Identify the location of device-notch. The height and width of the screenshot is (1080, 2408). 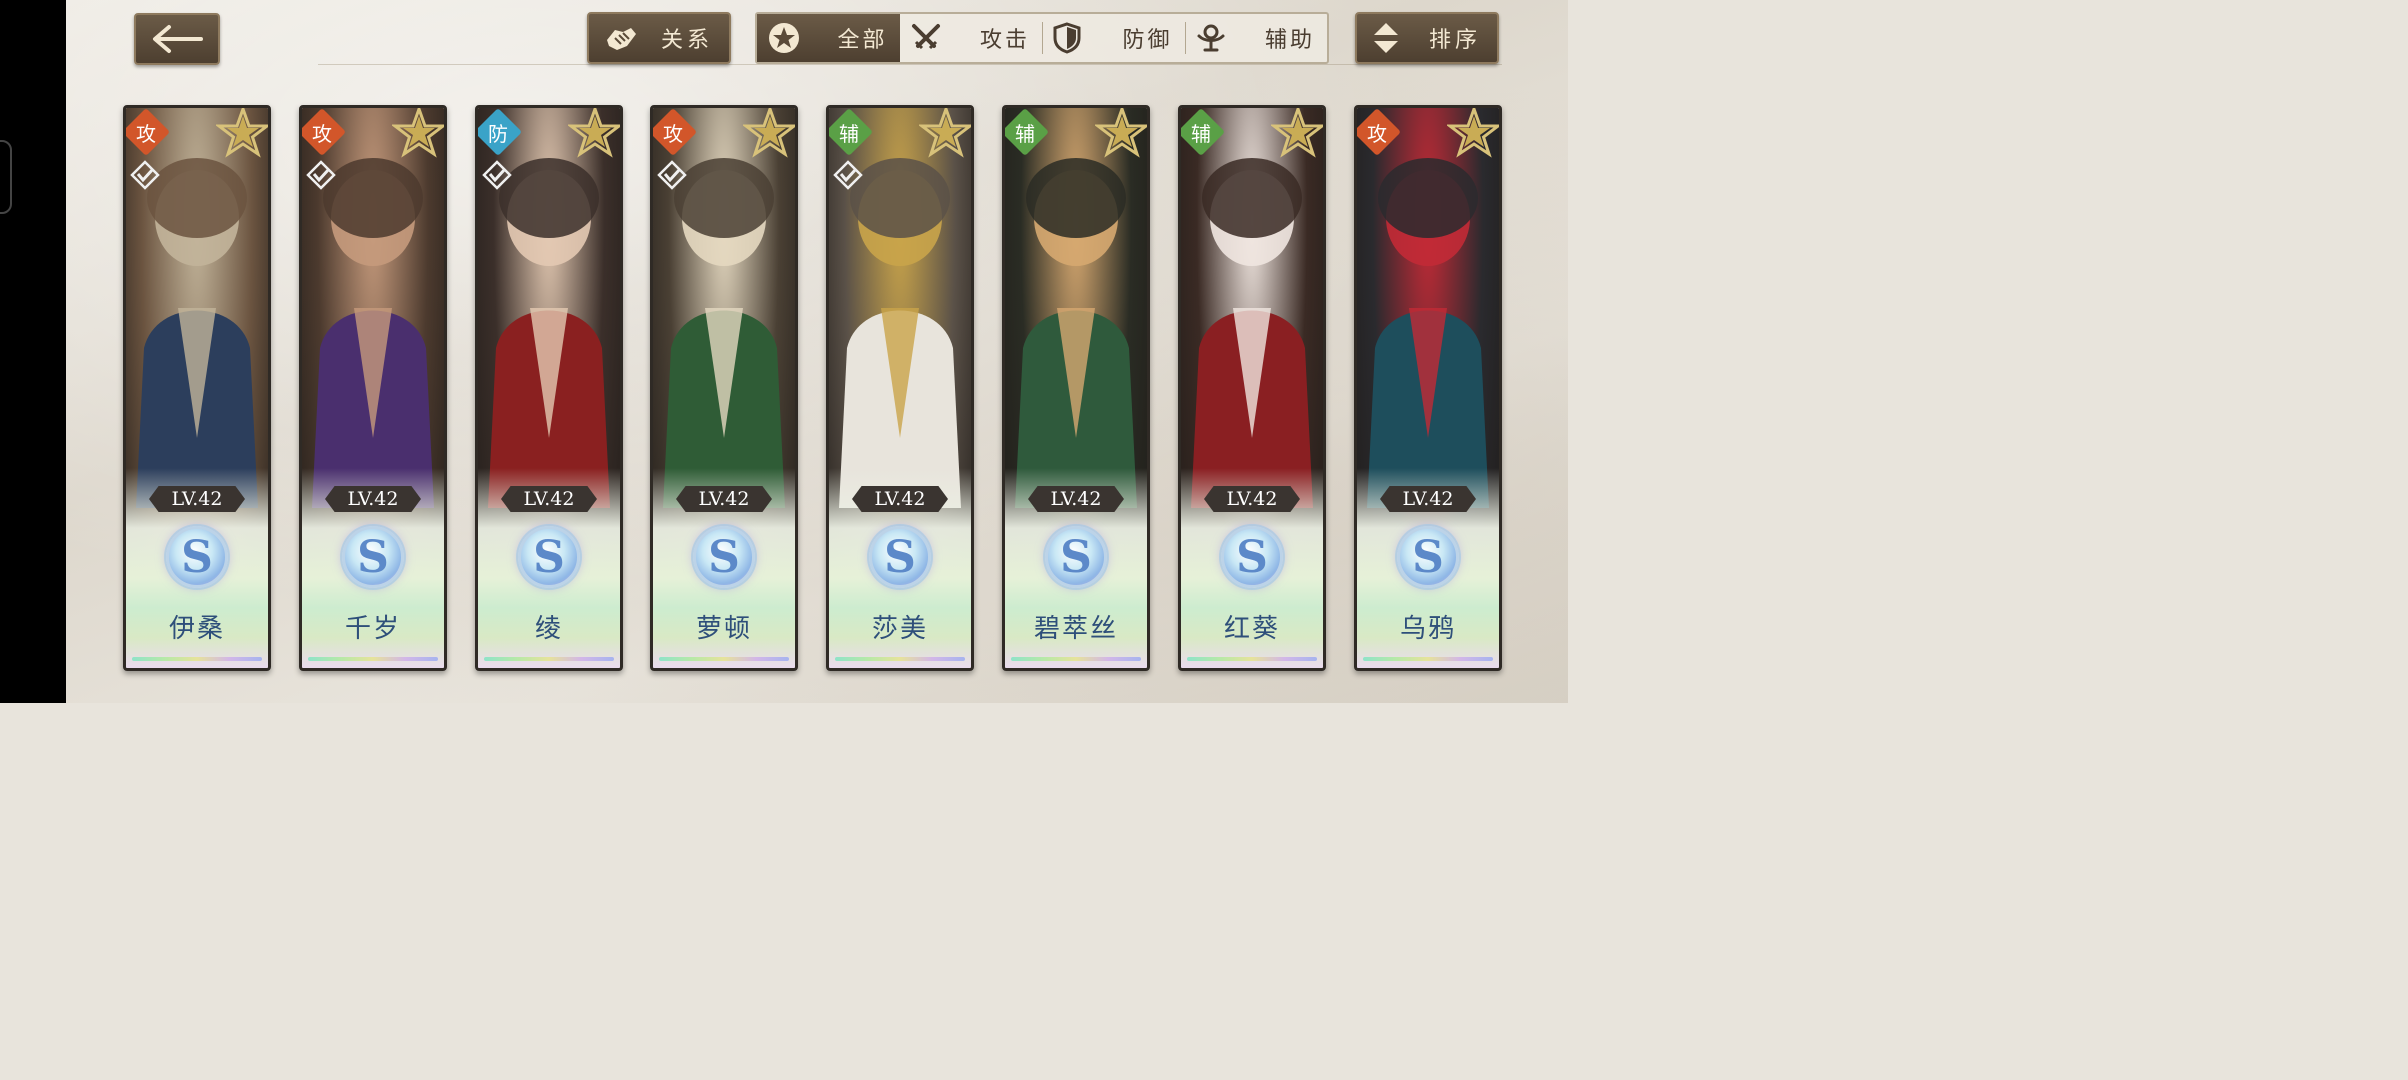
(6, 177).